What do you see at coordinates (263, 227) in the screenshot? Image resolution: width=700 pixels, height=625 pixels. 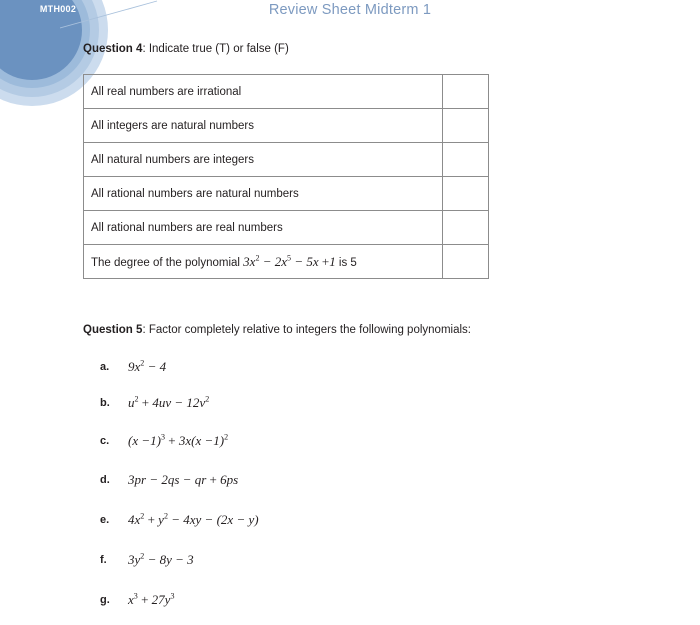 I see `statement-cell: All rational numbers are real numbers` at bounding box center [263, 227].